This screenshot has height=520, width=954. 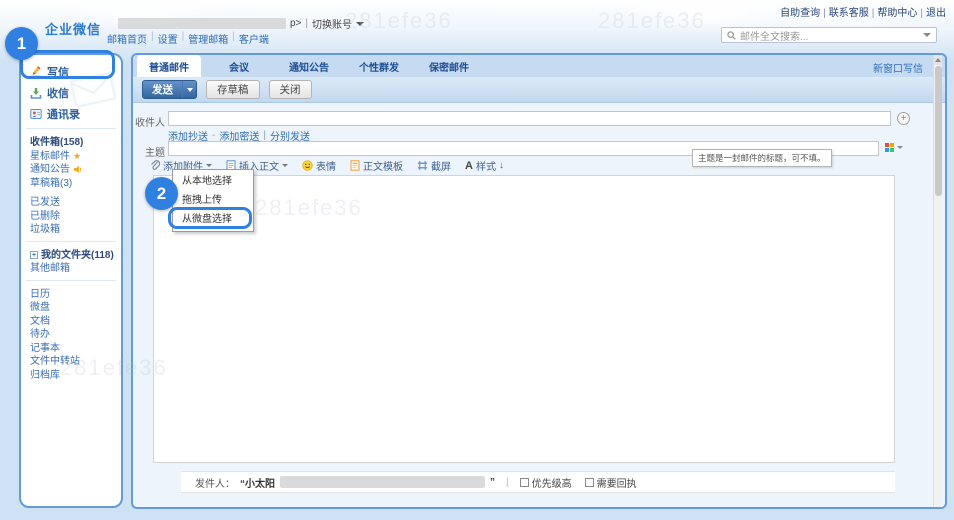 What do you see at coordinates (539, 66) in the screenshot?
I see `compose-tabs: 普通邮件 会议 通知公告 个性群发 保密邮件` at bounding box center [539, 66].